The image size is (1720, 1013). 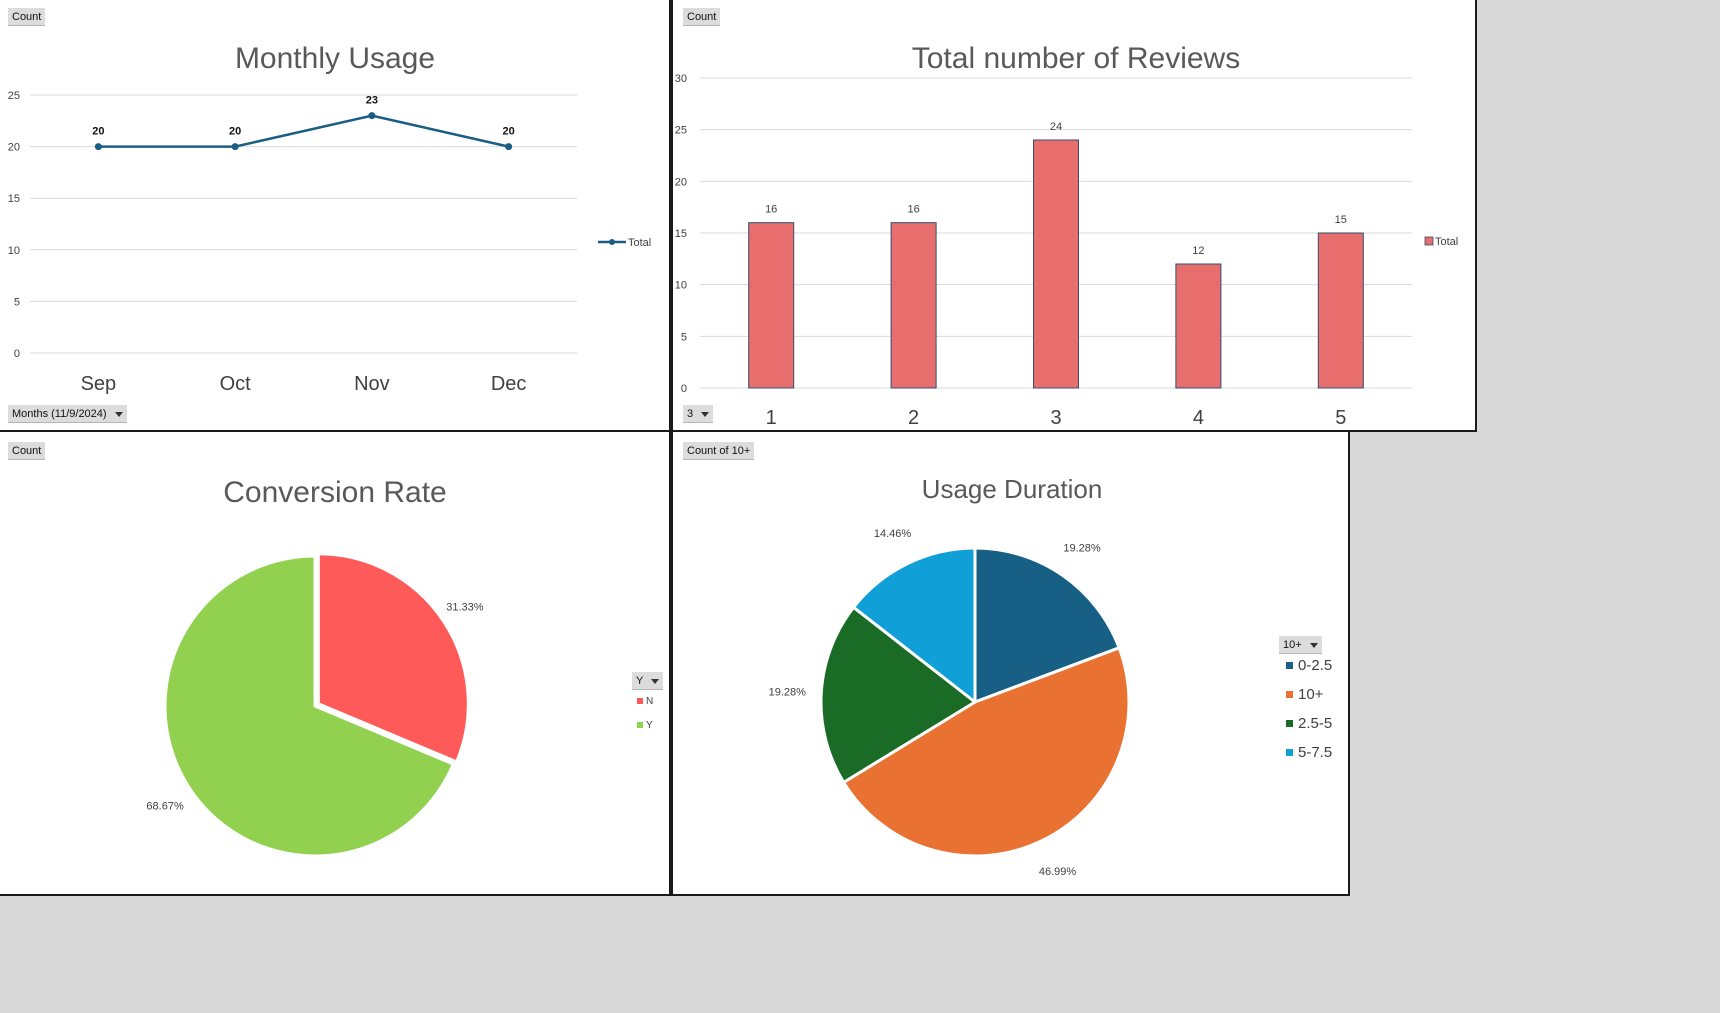 I want to click on legend-swatch-total, so click(x=1429, y=241).